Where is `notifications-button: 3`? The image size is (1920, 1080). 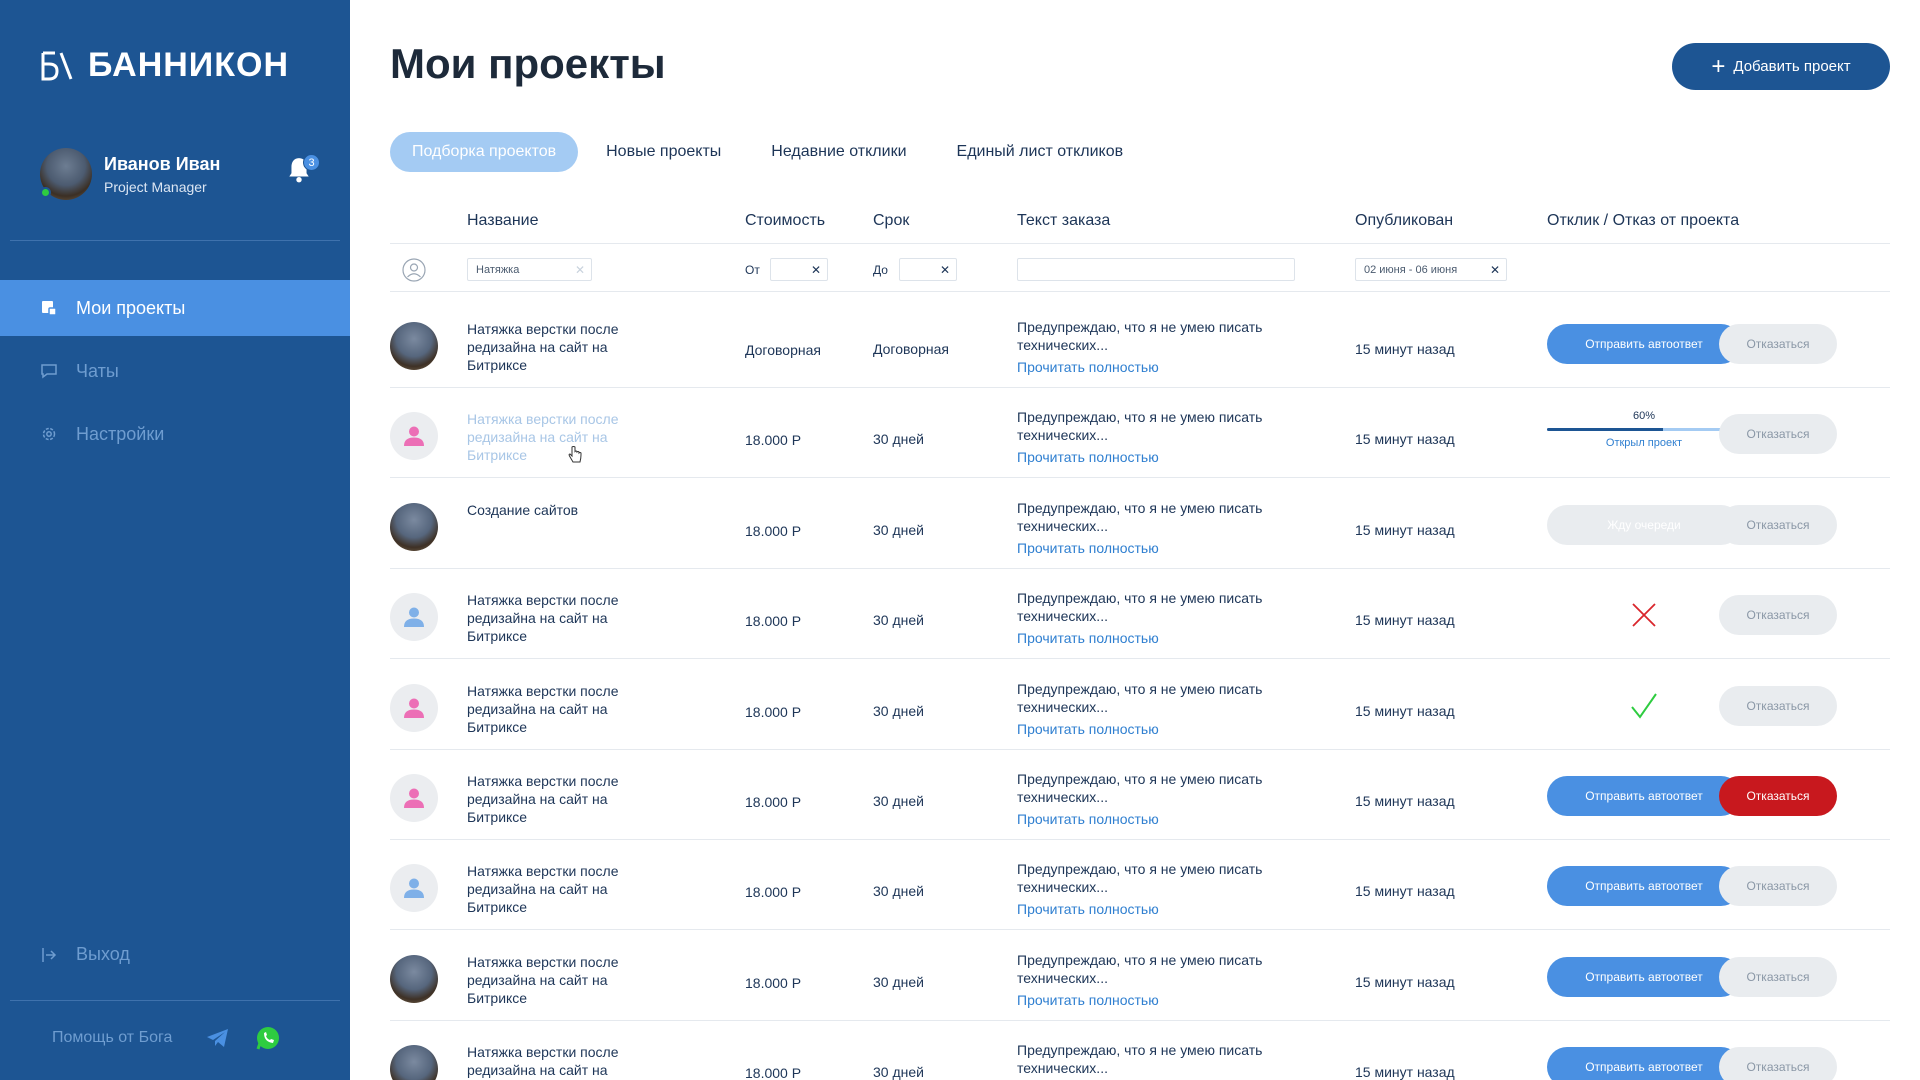 notifications-button: 3 is located at coordinates (303, 172).